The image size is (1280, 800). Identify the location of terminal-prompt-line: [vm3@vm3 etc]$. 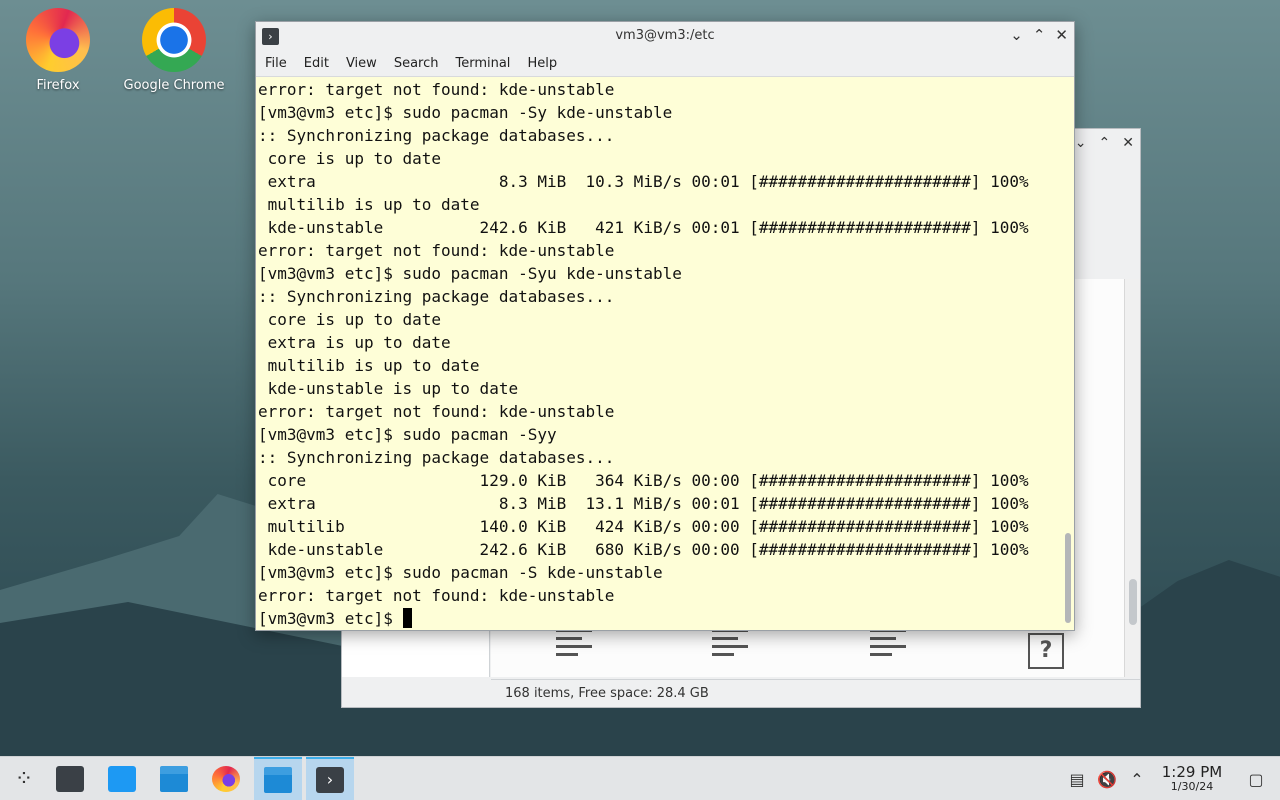
(659, 618).